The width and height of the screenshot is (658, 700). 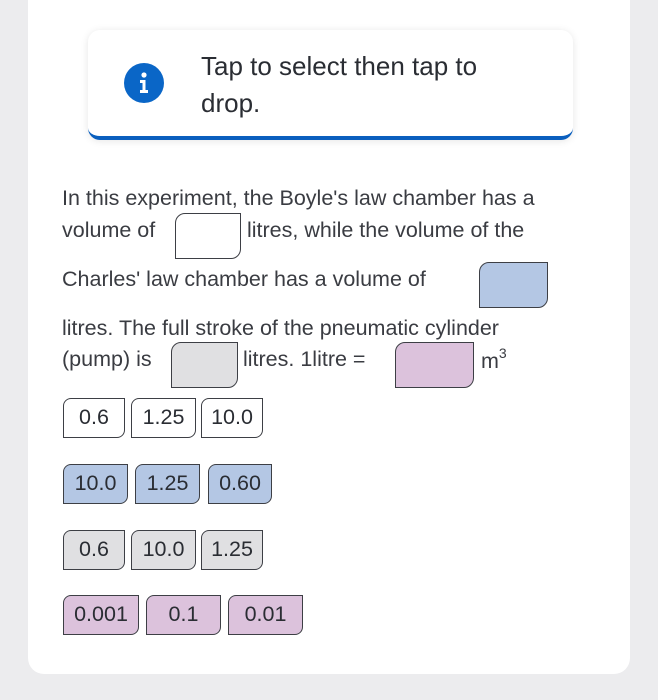 What do you see at coordinates (183, 615) in the screenshot?
I see `option-chip: 0.1` at bounding box center [183, 615].